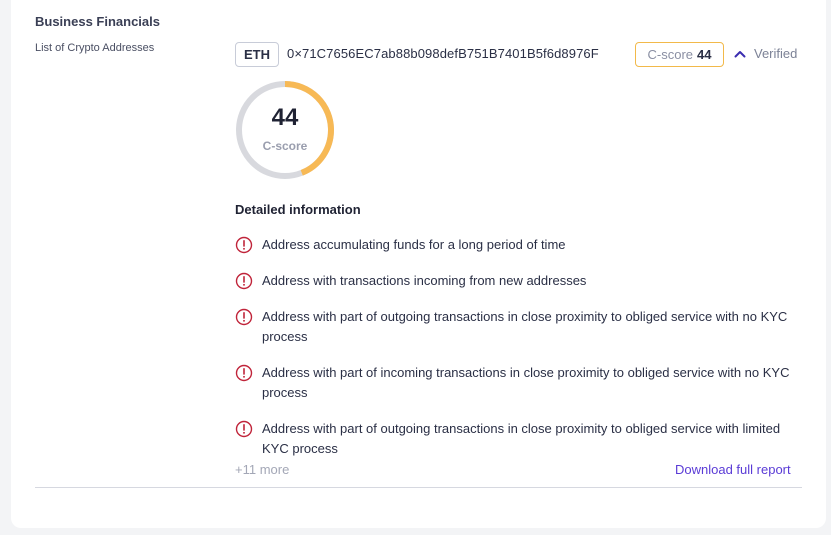 The image size is (831, 535). What do you see at coordinates (285, 146) in the screenshot?
I see `c-score-gauge-label: C-score` at bounding box center [285, 146].